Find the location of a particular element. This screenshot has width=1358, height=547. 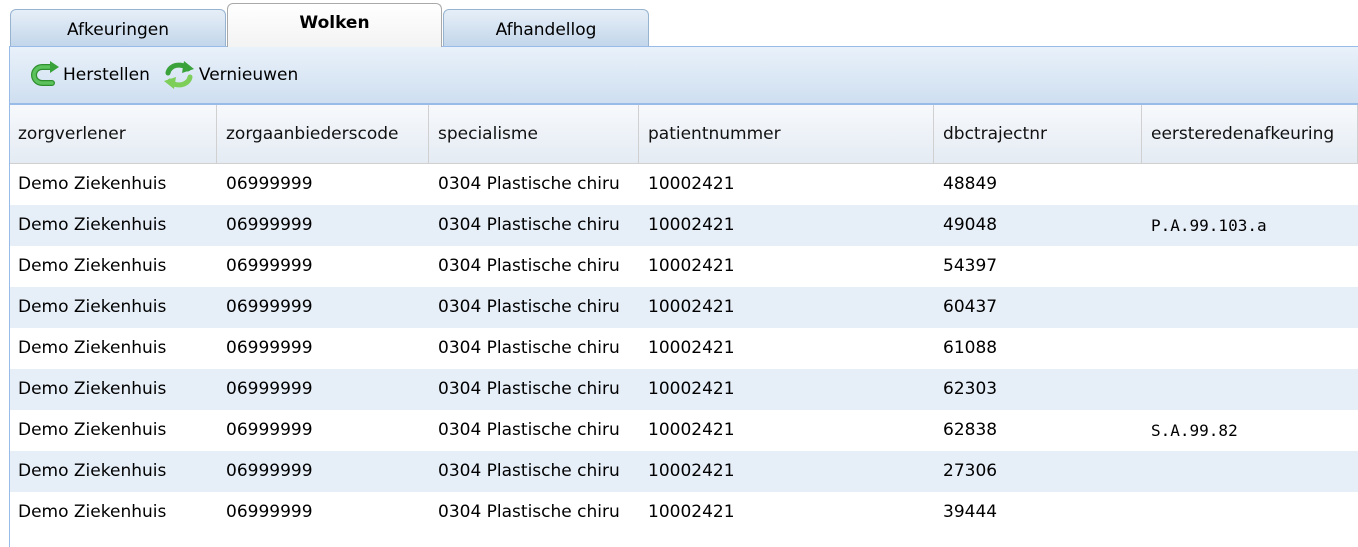

cell-dbctrajectnr: 62838 is located at coordinates (970, 430).